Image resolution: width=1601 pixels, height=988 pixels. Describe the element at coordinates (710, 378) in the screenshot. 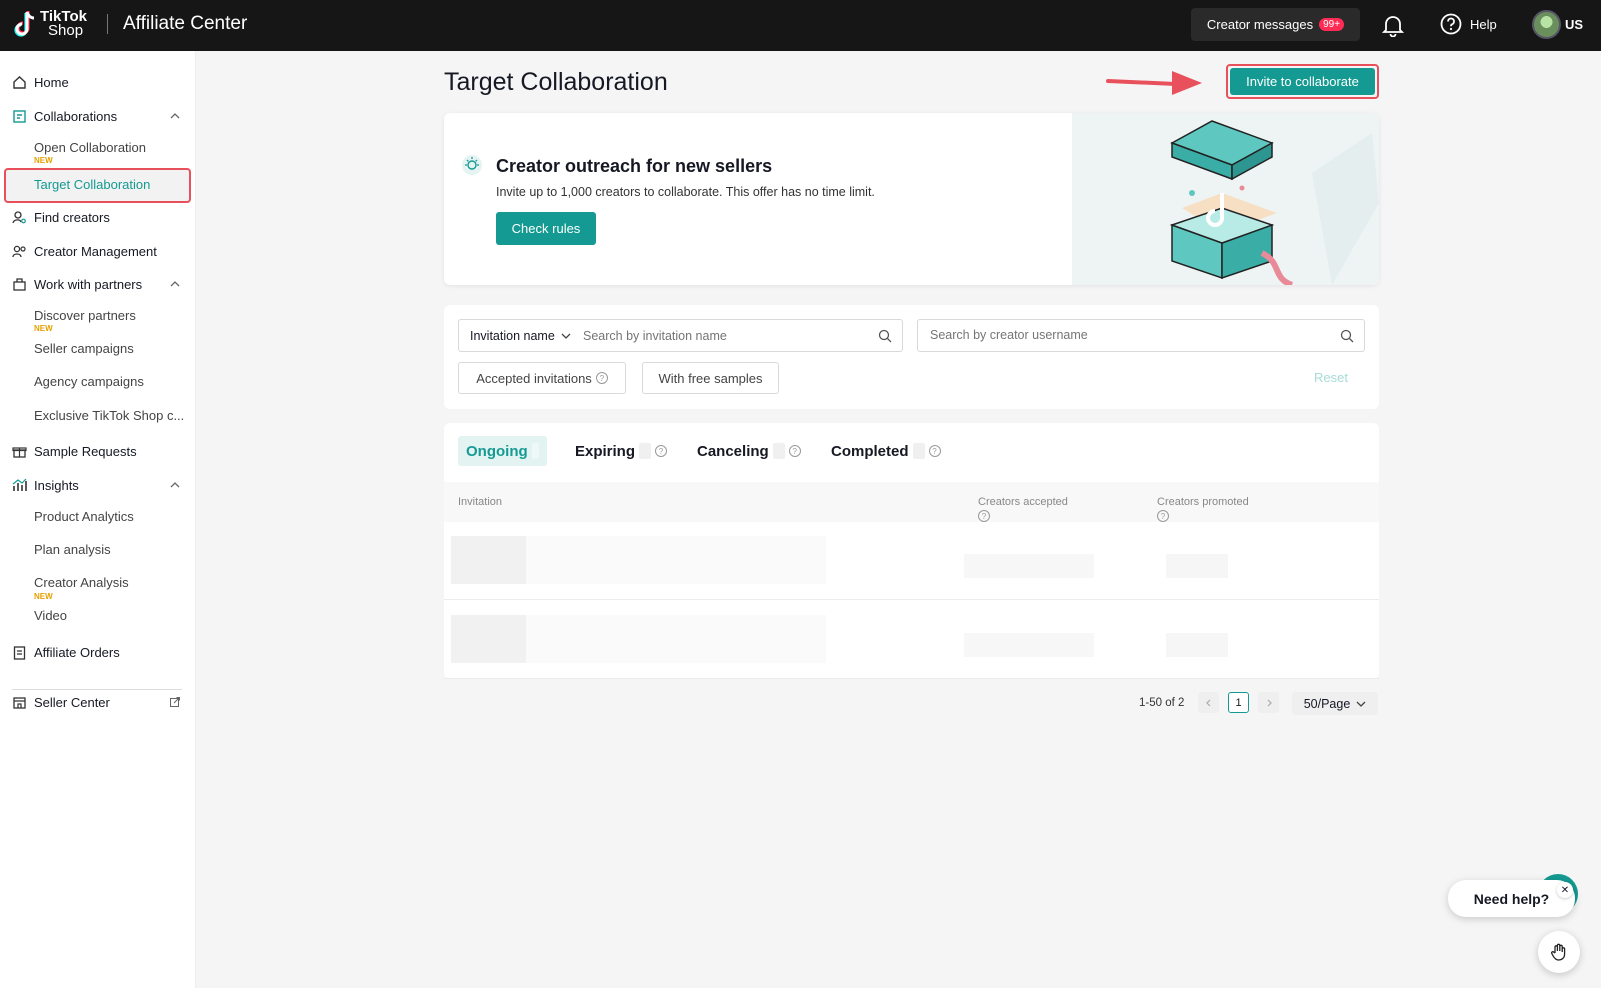

I see `free-samples-filter: With free samples` at that location.